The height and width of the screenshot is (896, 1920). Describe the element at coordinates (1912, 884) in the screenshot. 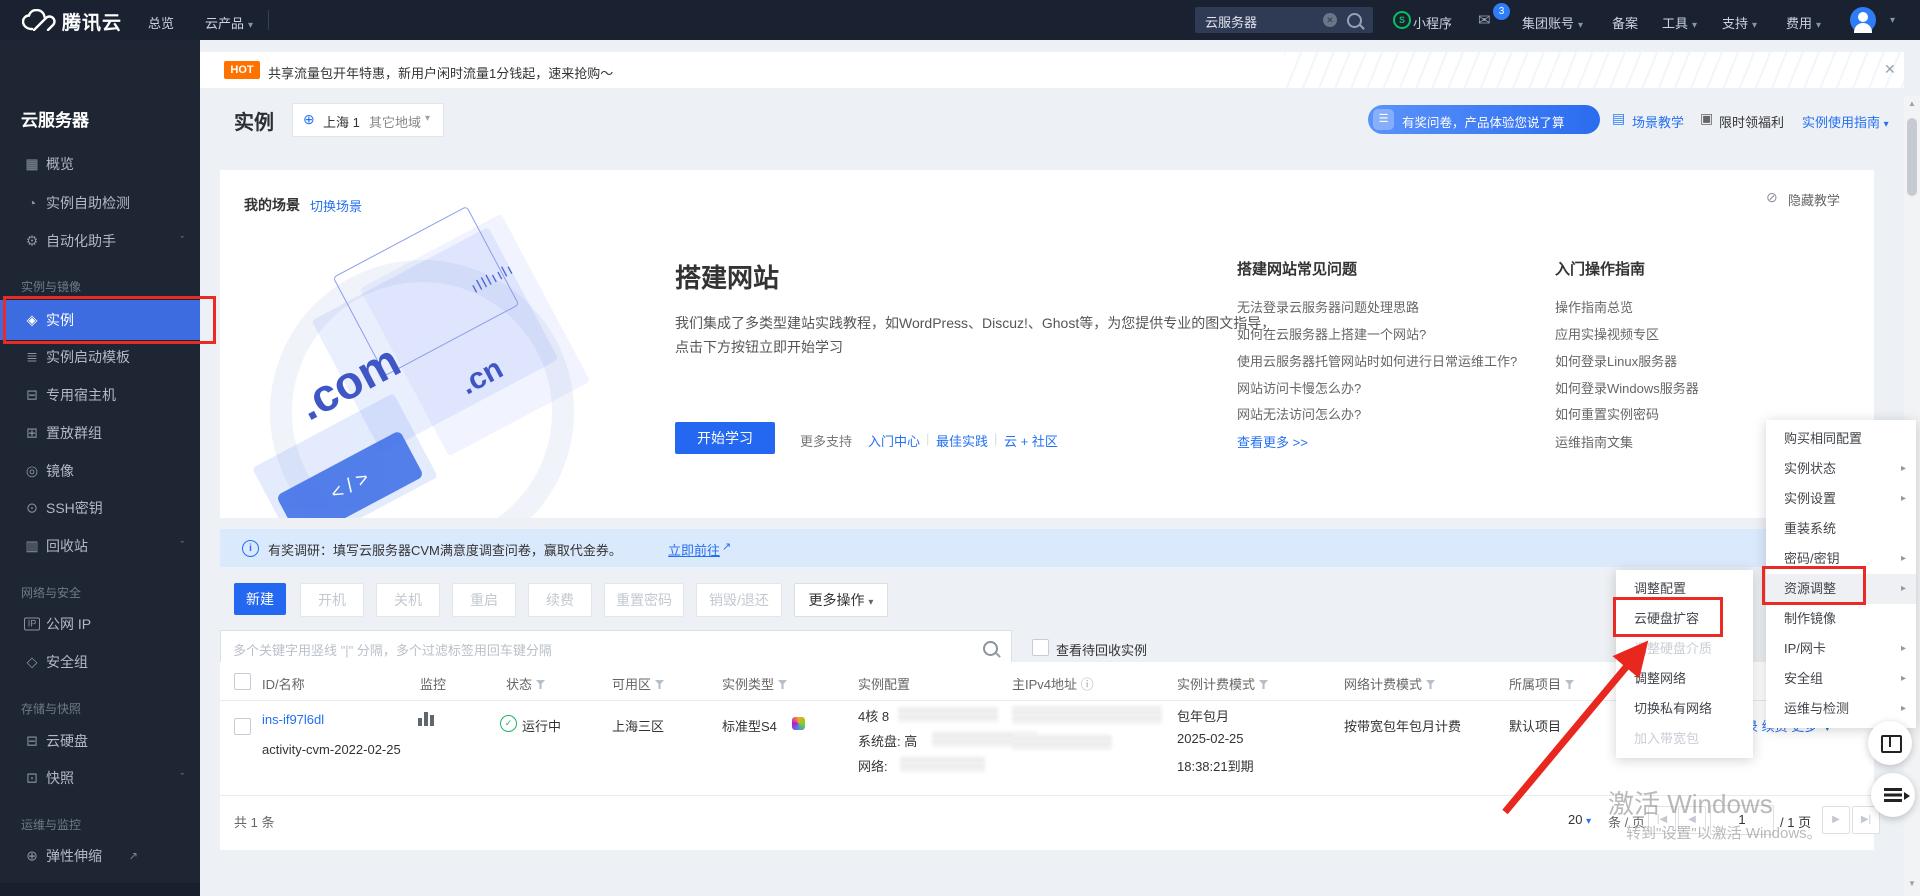

I see `scroll-down-icon: ▼` at that location.